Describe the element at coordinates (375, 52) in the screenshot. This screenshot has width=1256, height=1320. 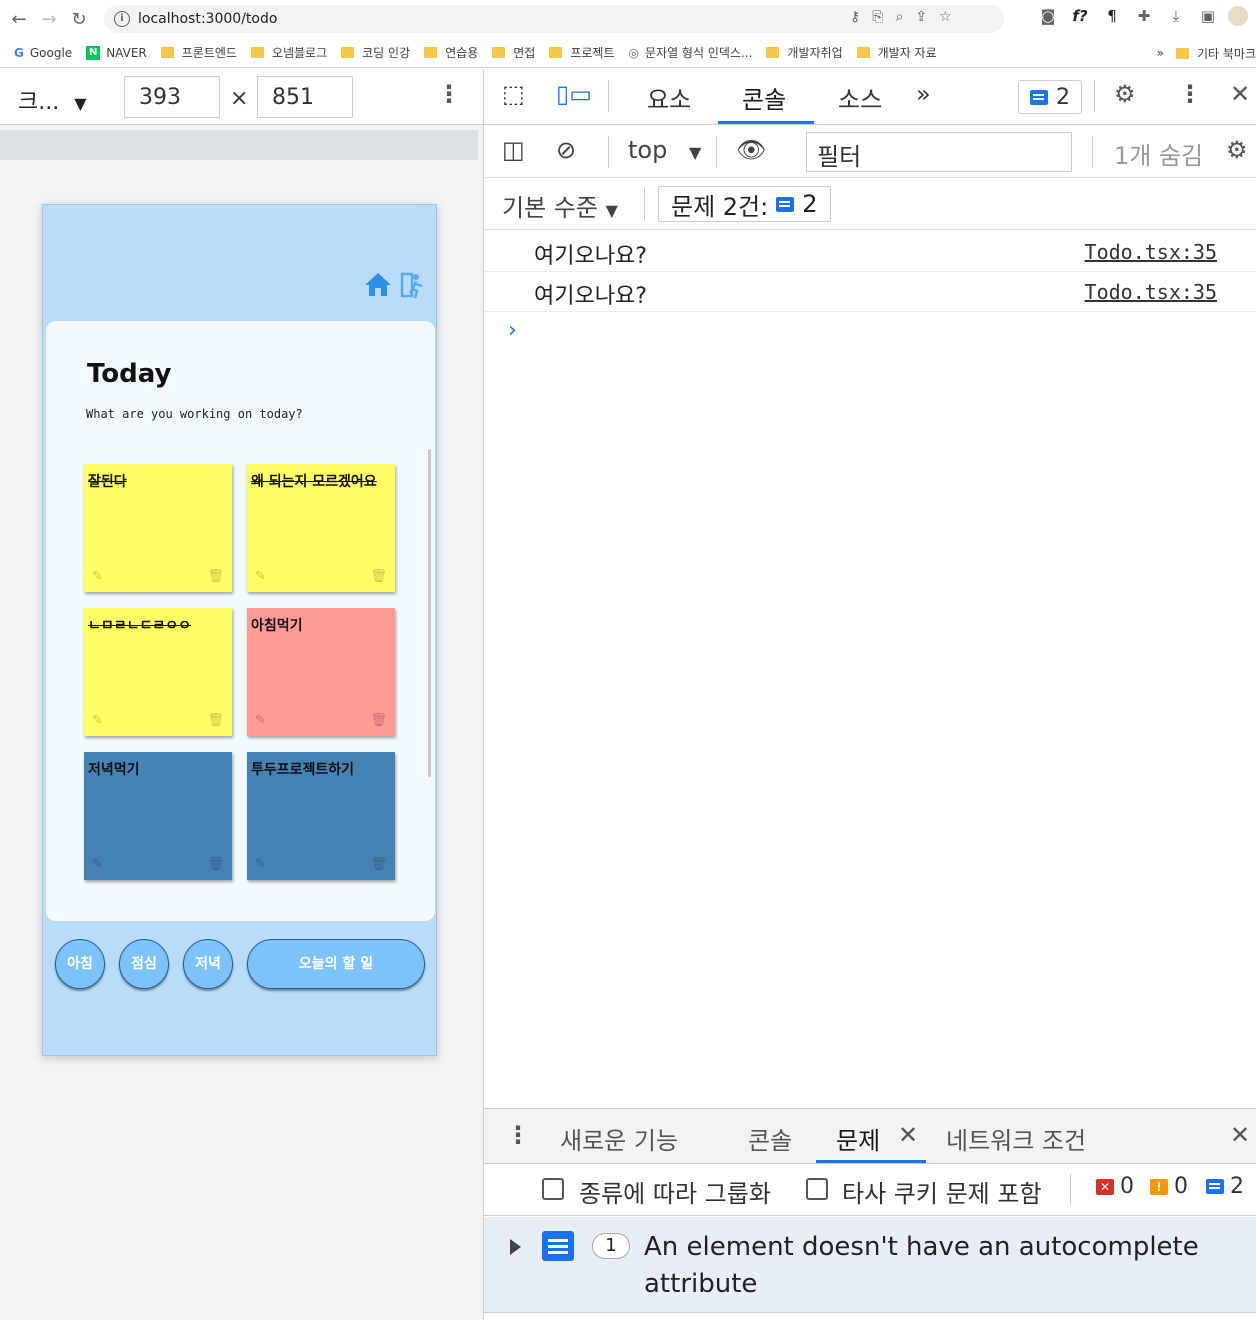
I see `bookmark-folder: 코딩 인강` at that location.